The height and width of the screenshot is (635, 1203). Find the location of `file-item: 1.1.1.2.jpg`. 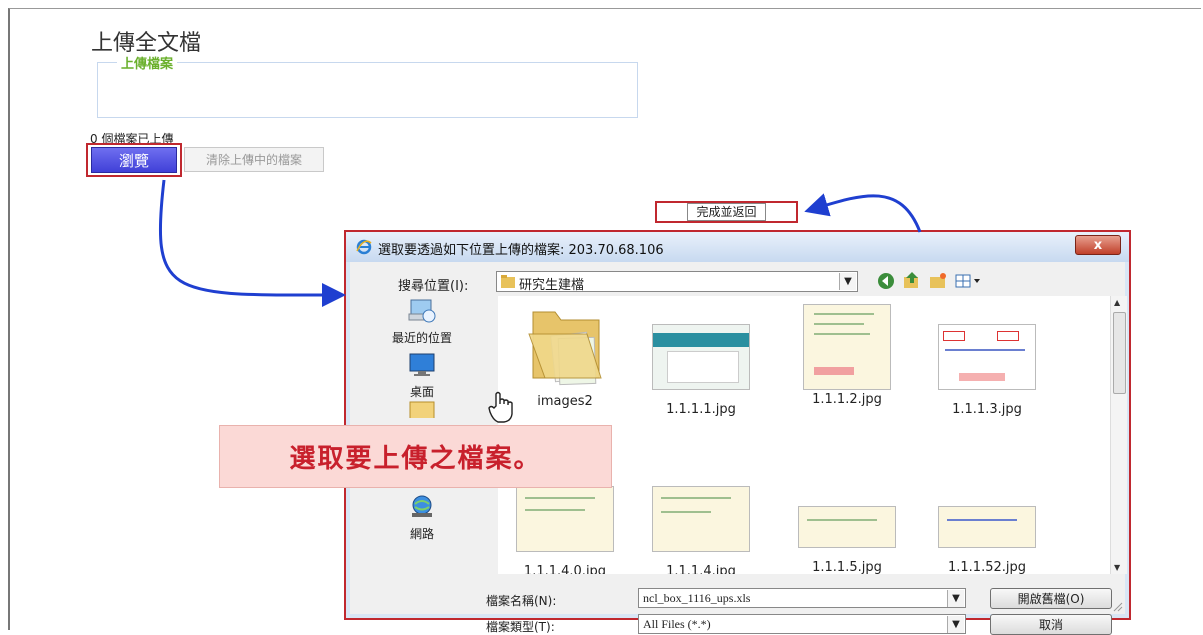

file-item: 1.1.1.2.jpg is located at coordinates (847, 355).